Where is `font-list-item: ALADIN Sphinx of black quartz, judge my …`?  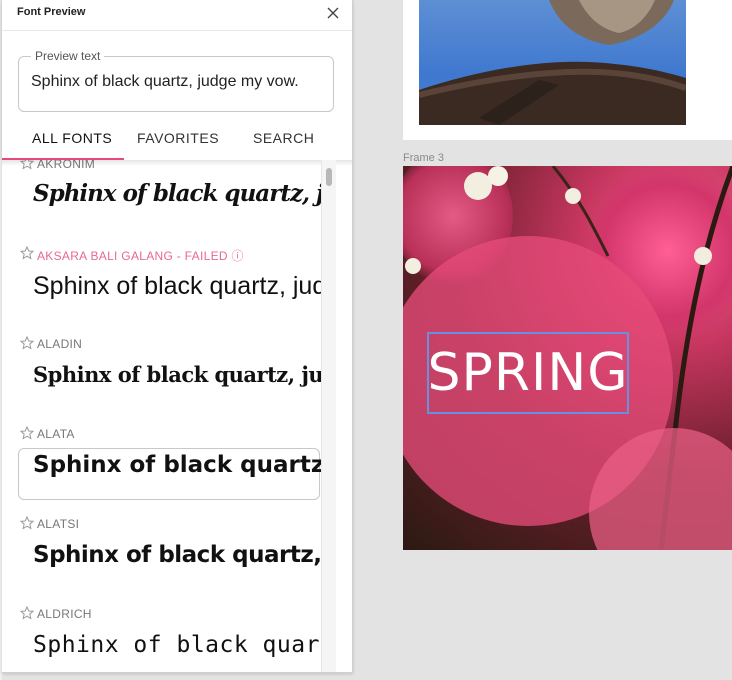 font-list-item: ALADIN Sphinx of black quartz, judge my … is located at coordinates (161, 381).